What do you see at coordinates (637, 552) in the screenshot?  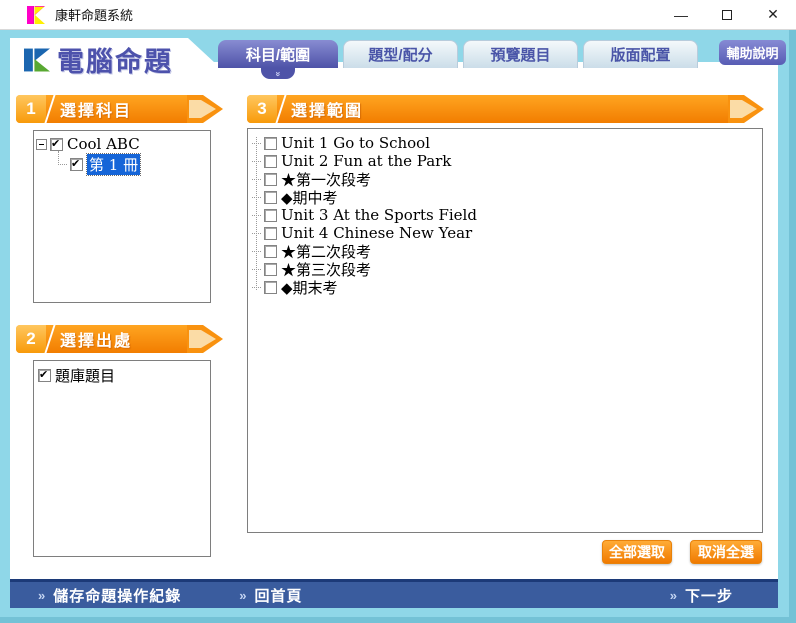 I see `select-all-button: 全部選取` at bounding box center [637, 552].